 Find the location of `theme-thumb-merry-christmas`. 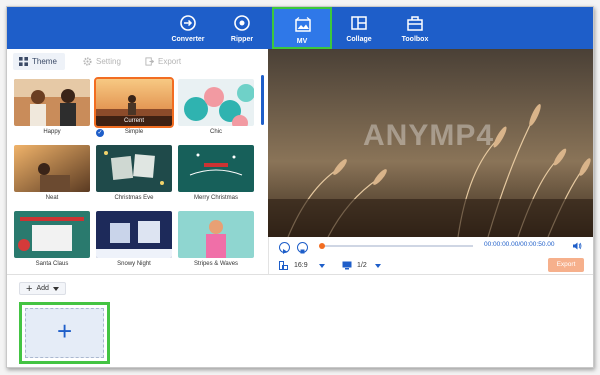

theme-thumb-merry-christmas is located at coordinates (216, 168).